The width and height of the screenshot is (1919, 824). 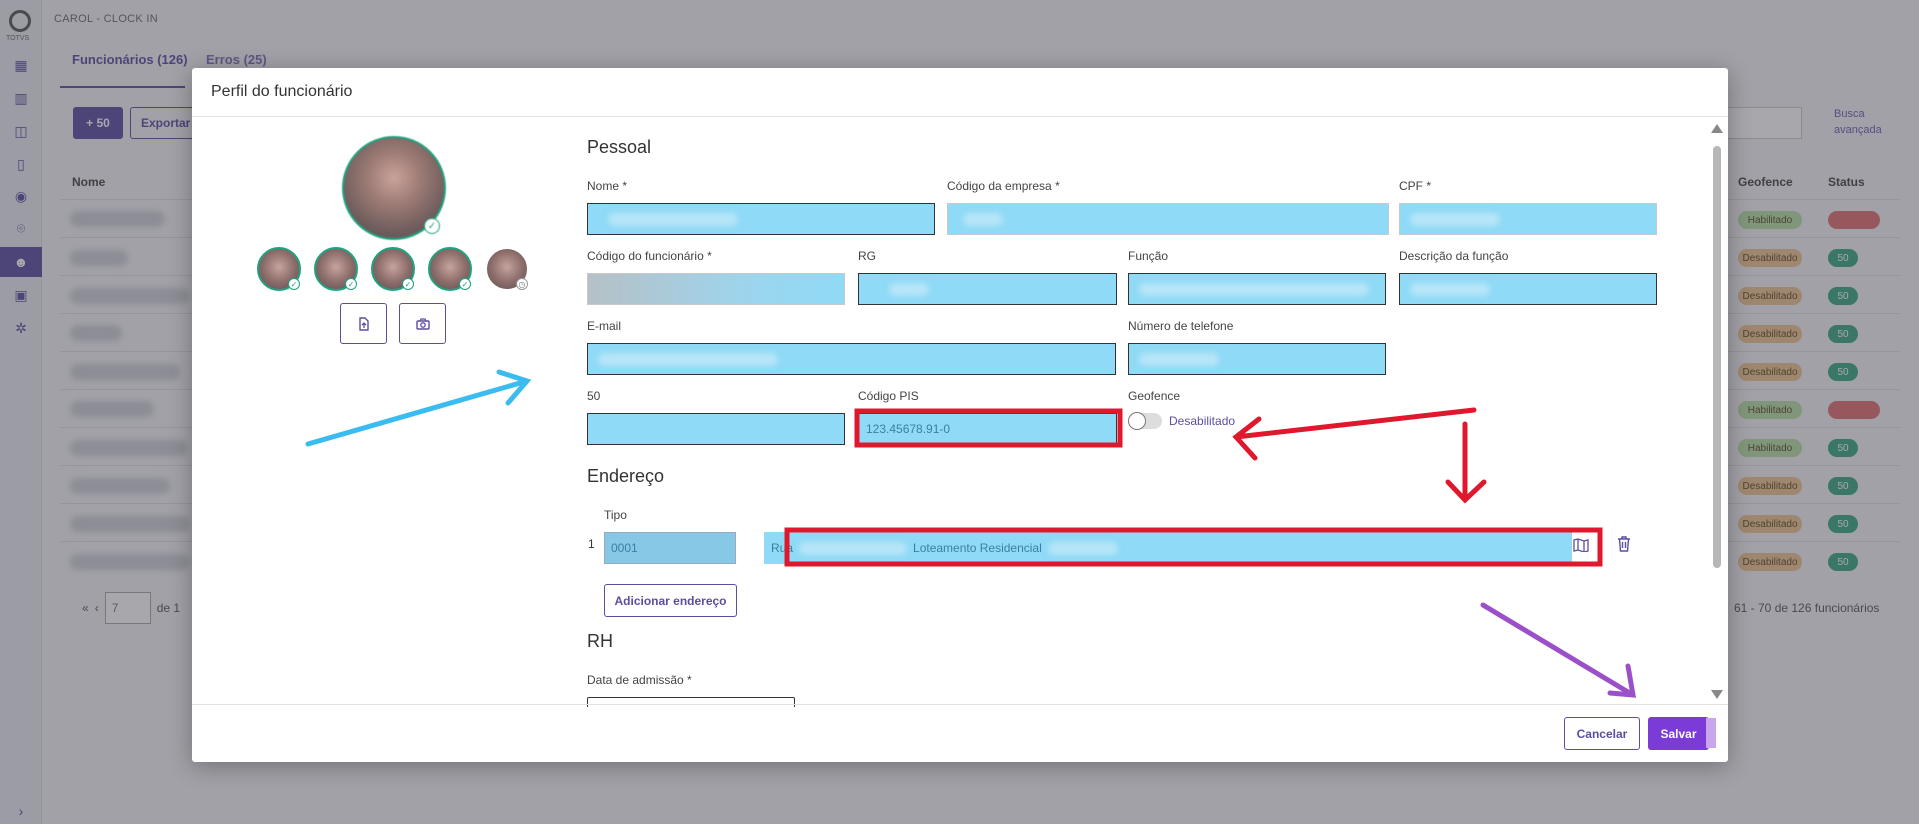 I want to click on section-hr: RH, so click(x=600, y=641).